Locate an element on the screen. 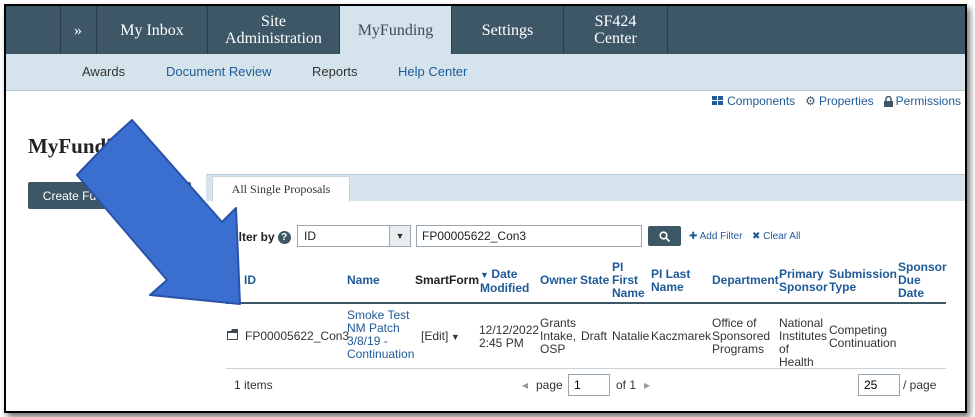 This screenshot has height=417, width=975. tab-site-administration: Site Administration is located at coordinates (274, 30).